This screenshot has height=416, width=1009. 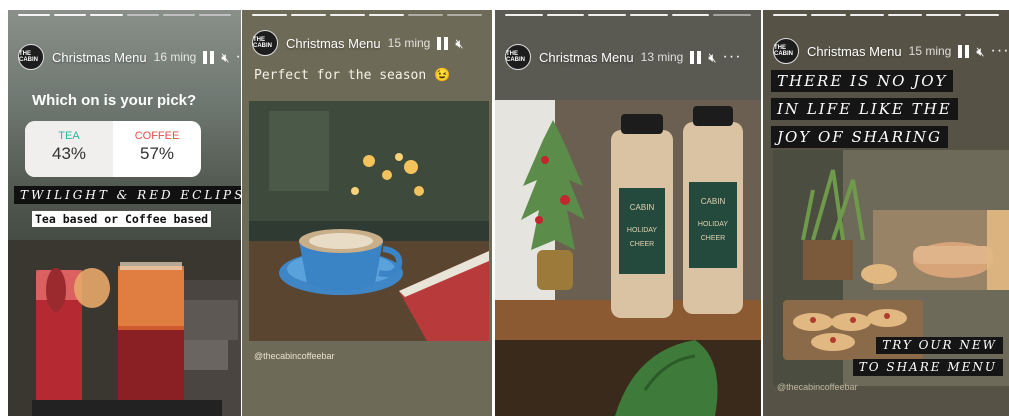 I want to click on cta-line-2: TO SHARE MENU, so click(x=927, y=367).